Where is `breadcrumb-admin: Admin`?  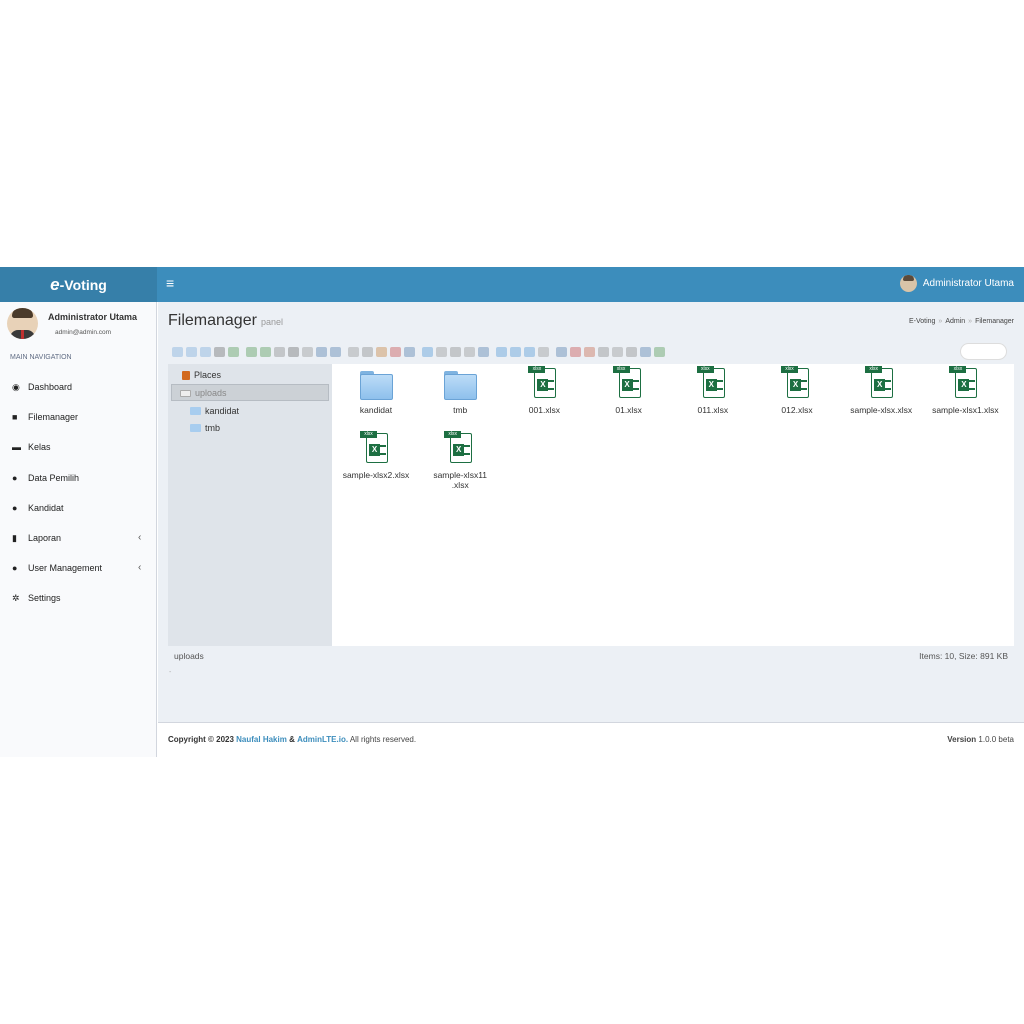 breadcrumb-admin: Admin is located at coordinates (955, 321).